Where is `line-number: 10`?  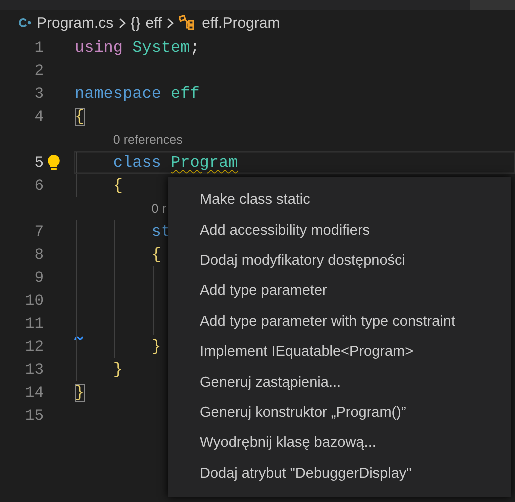
line-number: 10 is located at coordinates (34, 301).